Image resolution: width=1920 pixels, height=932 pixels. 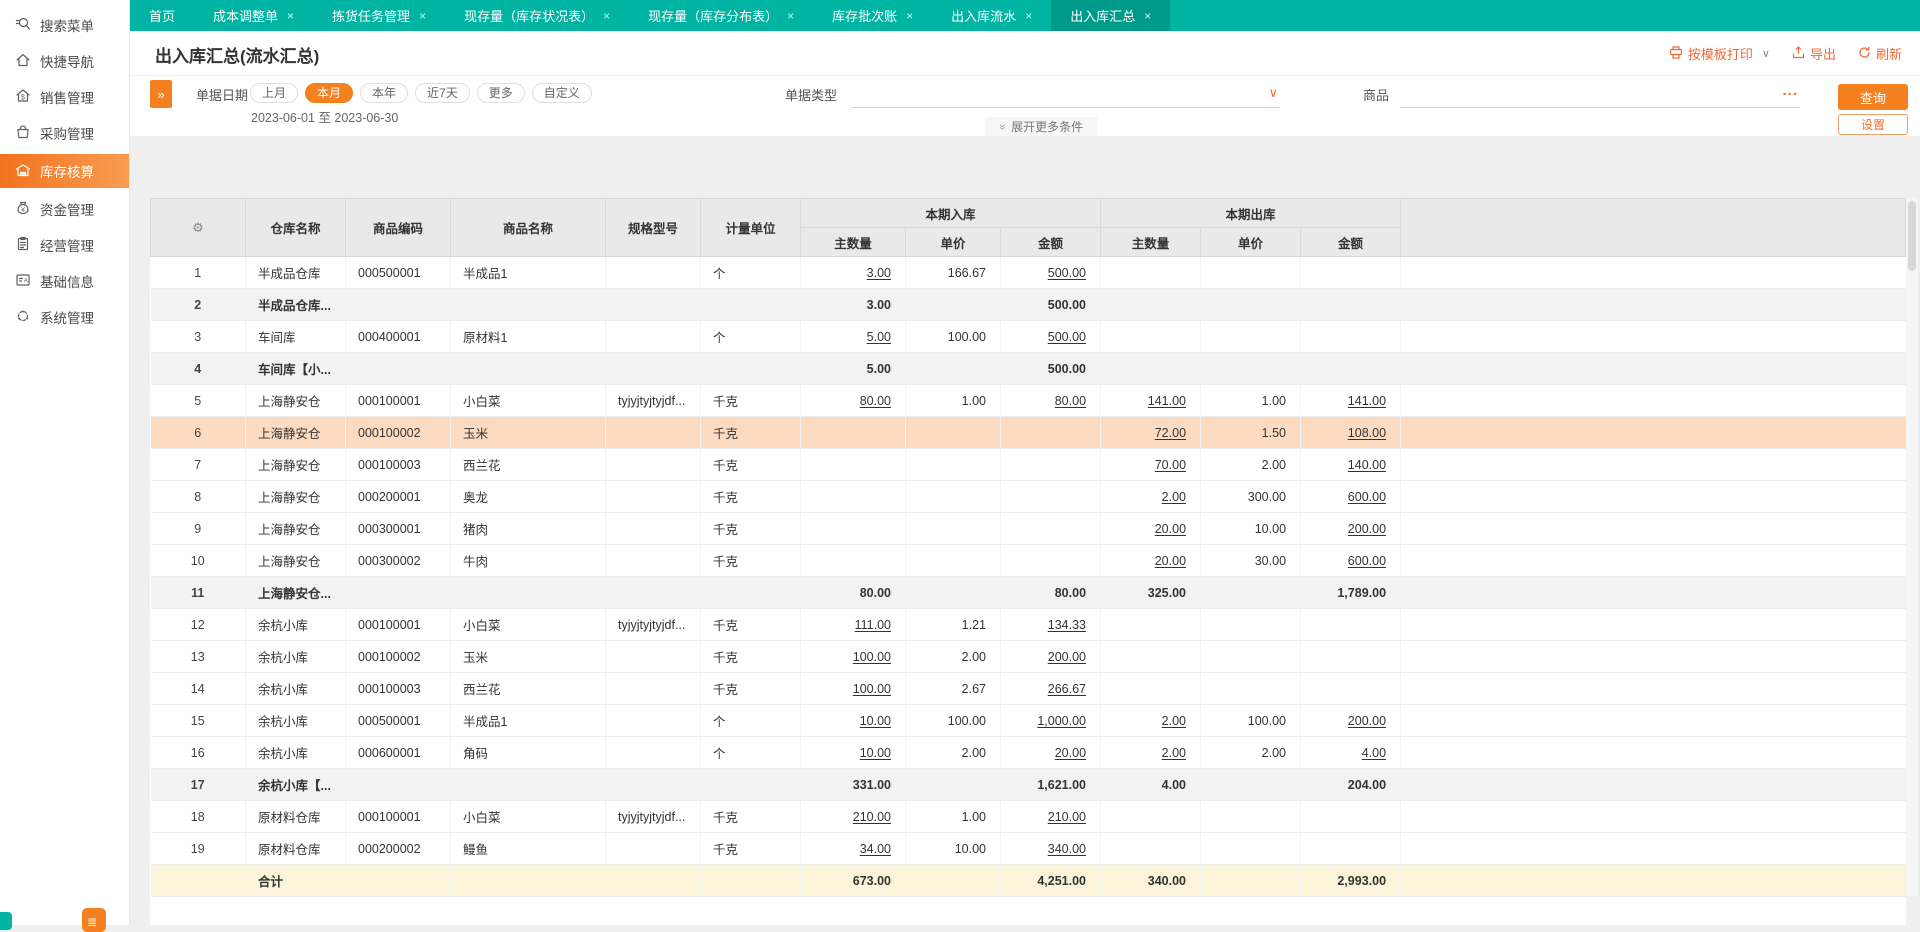 I want to click on col-warehouse: 仓库名称, so click(x=296, y=228).